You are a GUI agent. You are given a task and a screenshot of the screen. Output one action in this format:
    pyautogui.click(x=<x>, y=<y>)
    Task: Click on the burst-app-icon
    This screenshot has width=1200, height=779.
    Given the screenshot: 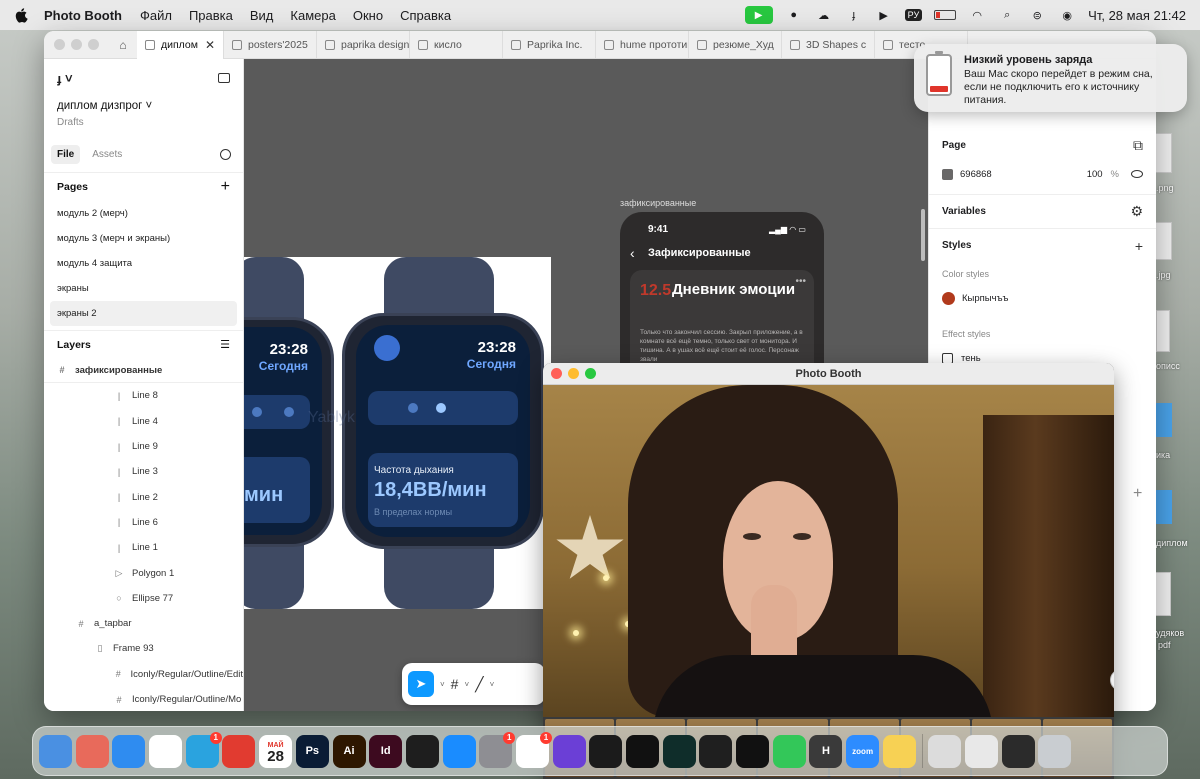 What is the action you would take?
    pyautogui.click(x=606, y=751)
    